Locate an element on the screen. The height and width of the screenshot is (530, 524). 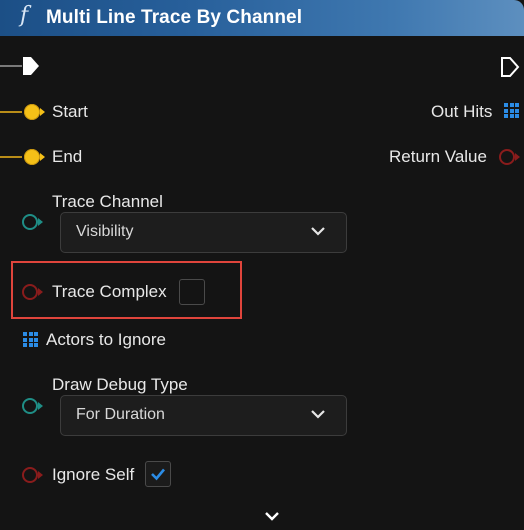
start-pin-label: Start is located at coordinates (70, 111).